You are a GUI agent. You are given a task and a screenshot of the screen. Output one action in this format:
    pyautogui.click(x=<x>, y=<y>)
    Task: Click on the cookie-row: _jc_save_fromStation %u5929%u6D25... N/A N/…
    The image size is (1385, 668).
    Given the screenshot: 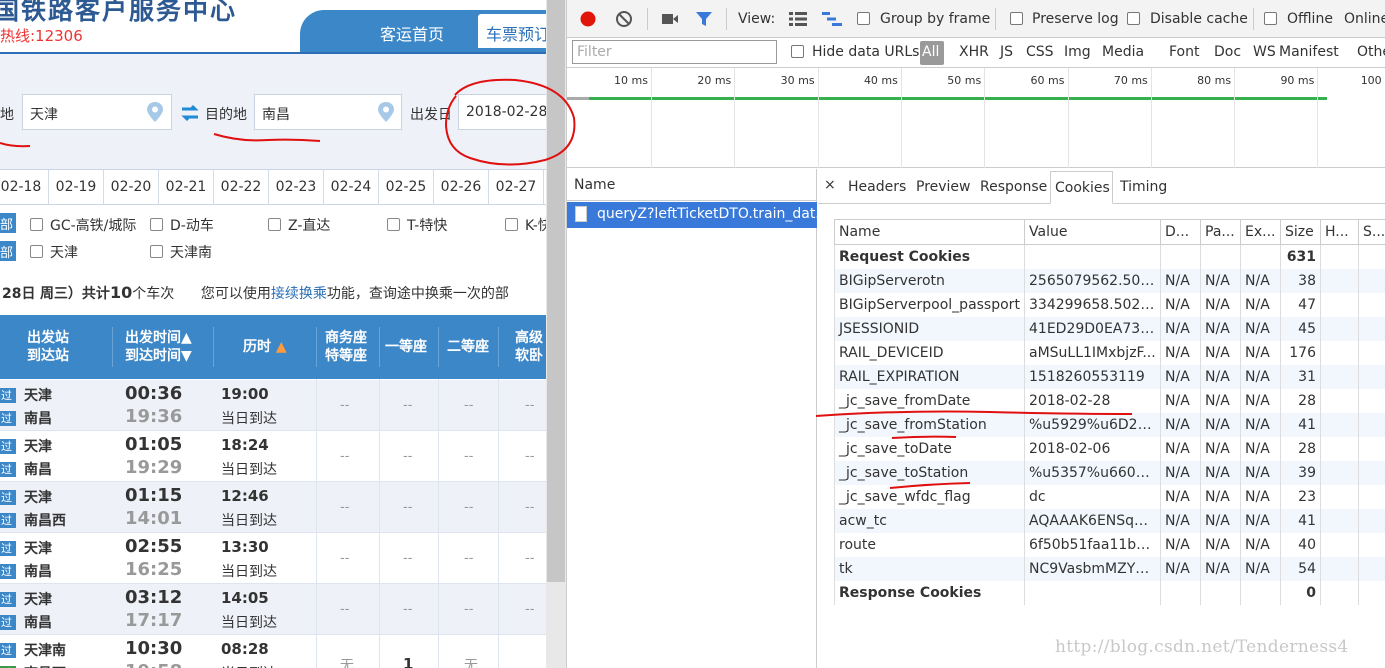 What is the action you would take?
    pyautogui.click(x=1109, y=424)
    